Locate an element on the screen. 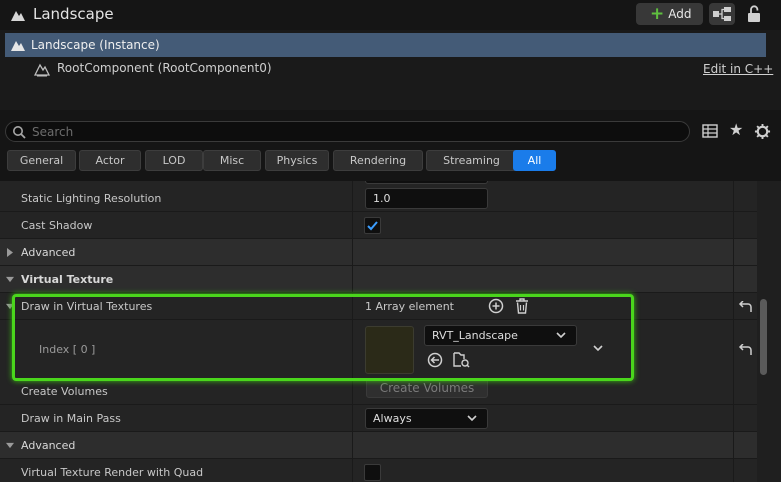 This screenshot has height=482, width=781. landscape-instance-icon is located at coordinates (18, 46).